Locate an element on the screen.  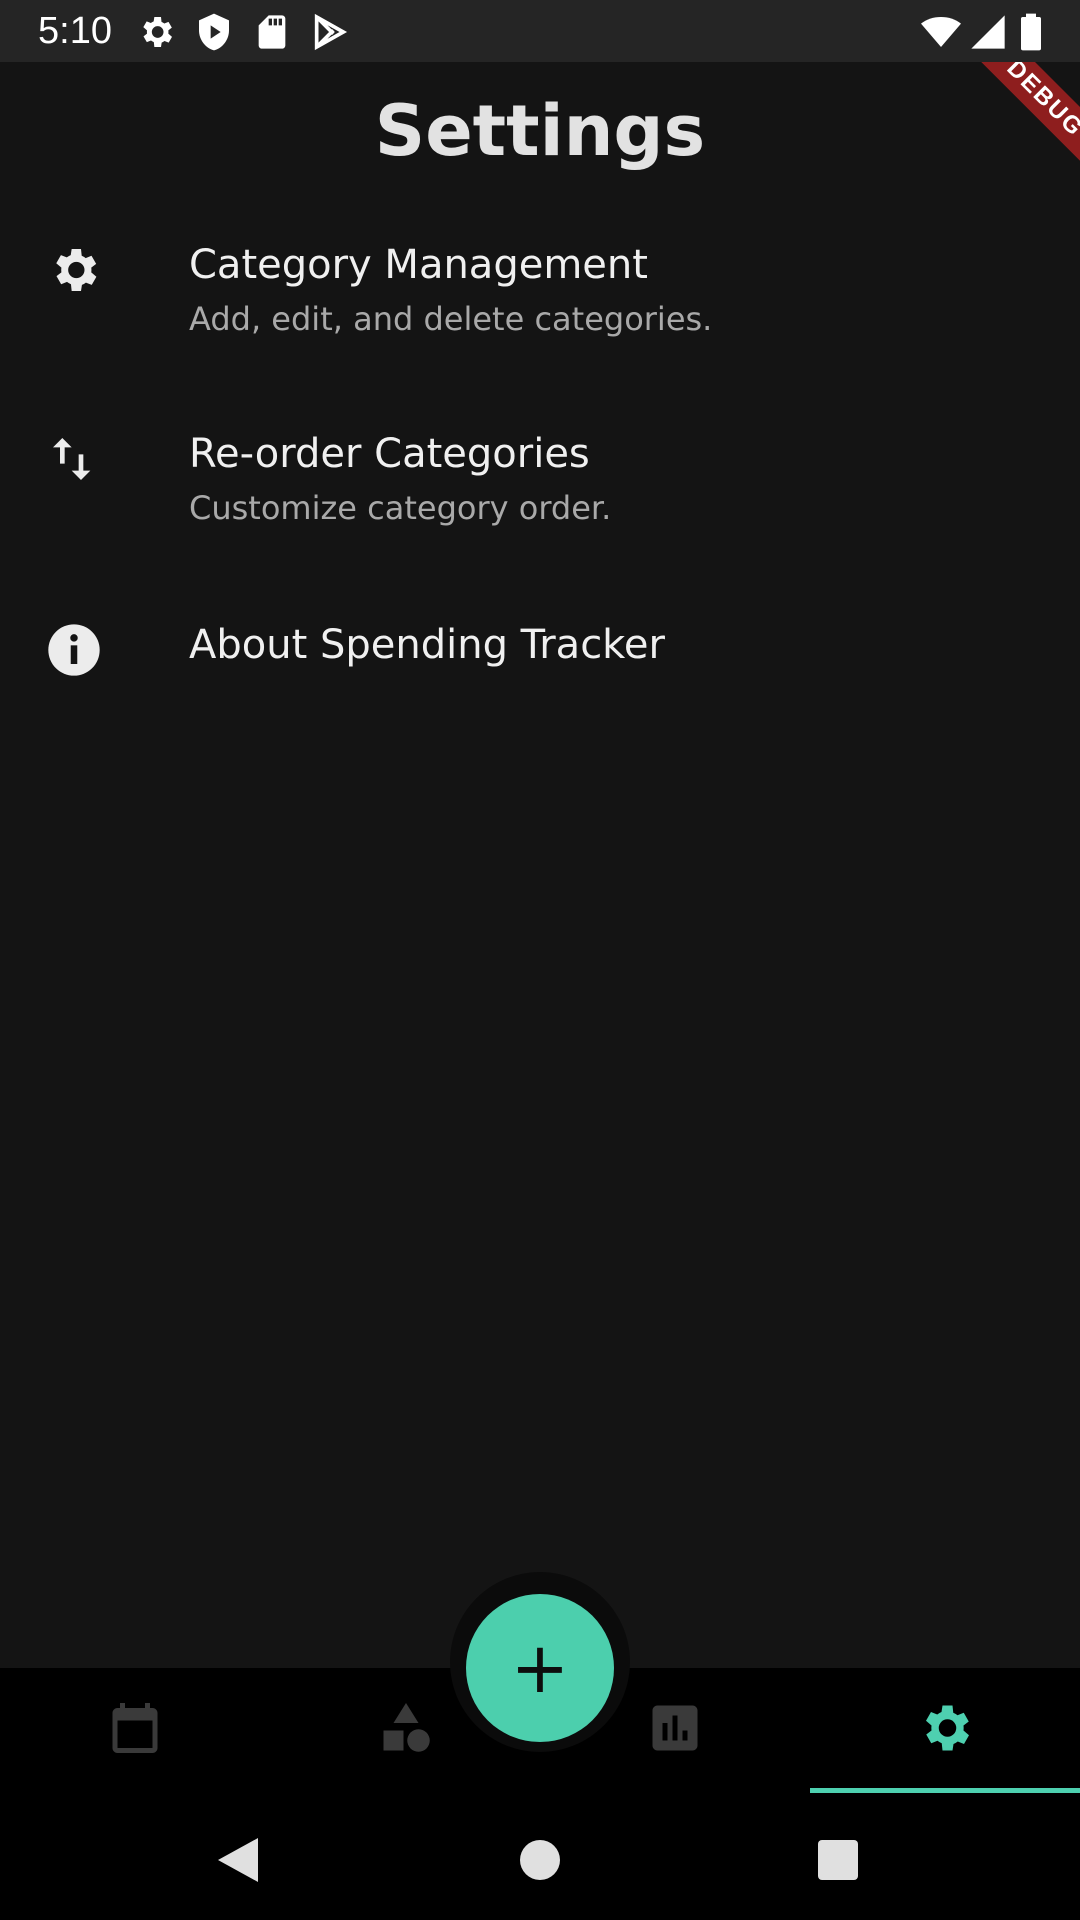
recents-icon is located at coordinates (838, 1860).